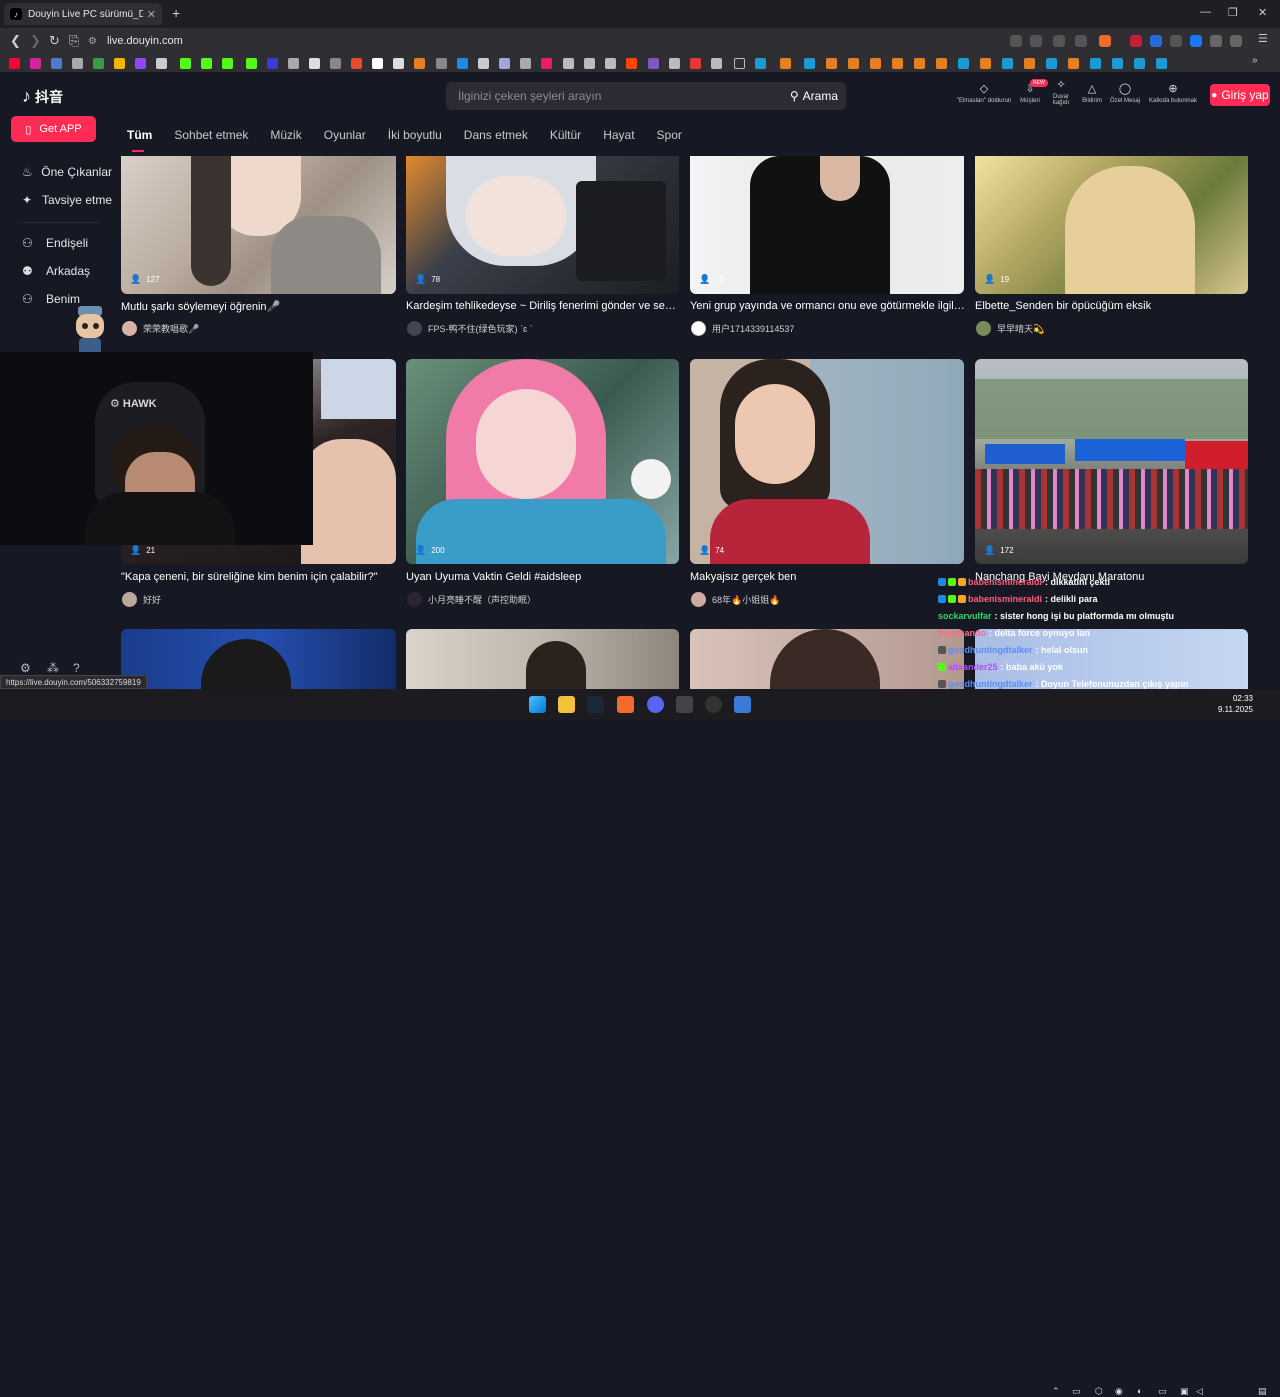 This screenshot has height=1397, width=1280. Describe the element at coordinates (15, 41) in the screenshot. I see `back-icon: ❮` at that location.